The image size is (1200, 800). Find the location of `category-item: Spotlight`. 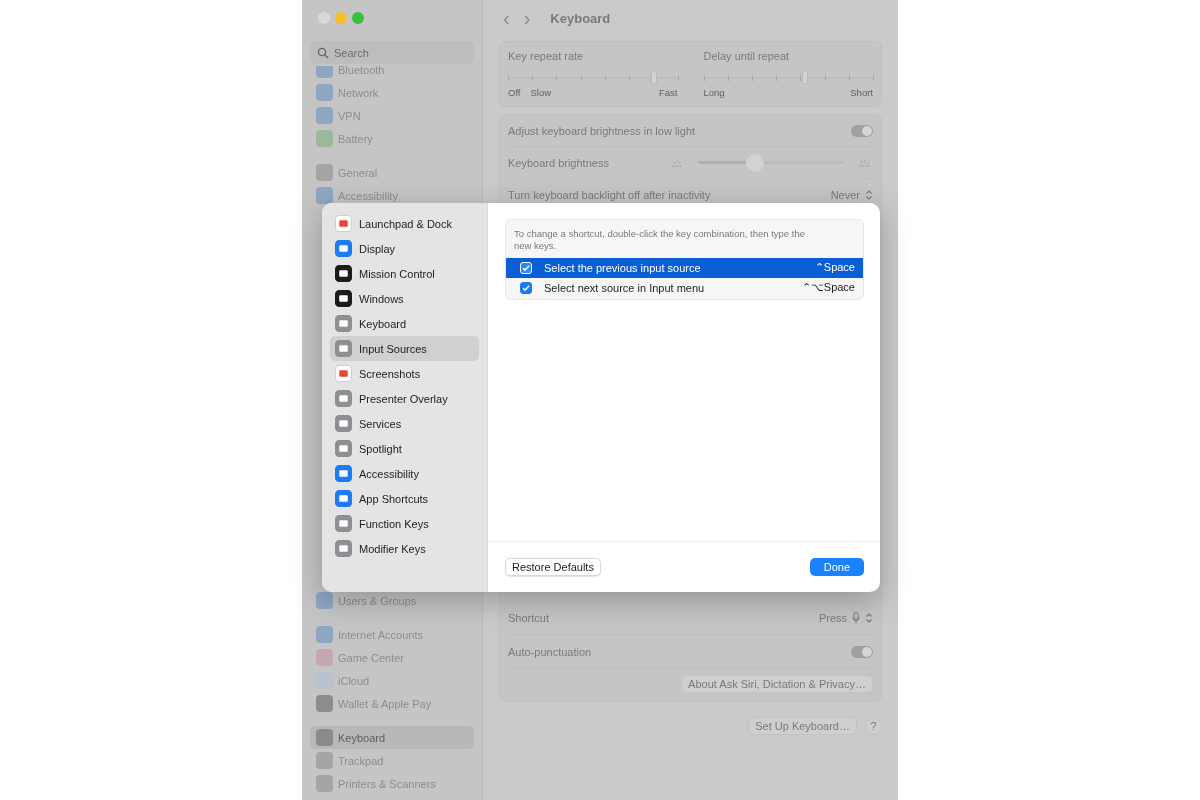

category-item: Spotlight is located at coordinates (404, 448).